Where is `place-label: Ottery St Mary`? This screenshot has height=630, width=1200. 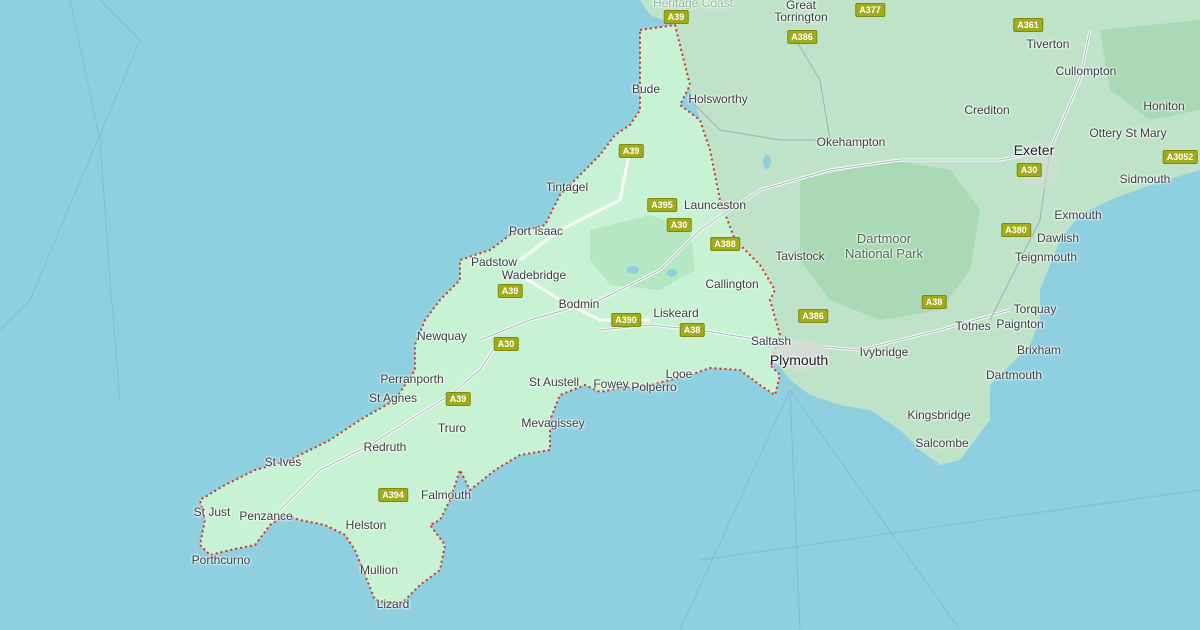
place-label: Ottery St Mary is located at coordinates (1128, 133).